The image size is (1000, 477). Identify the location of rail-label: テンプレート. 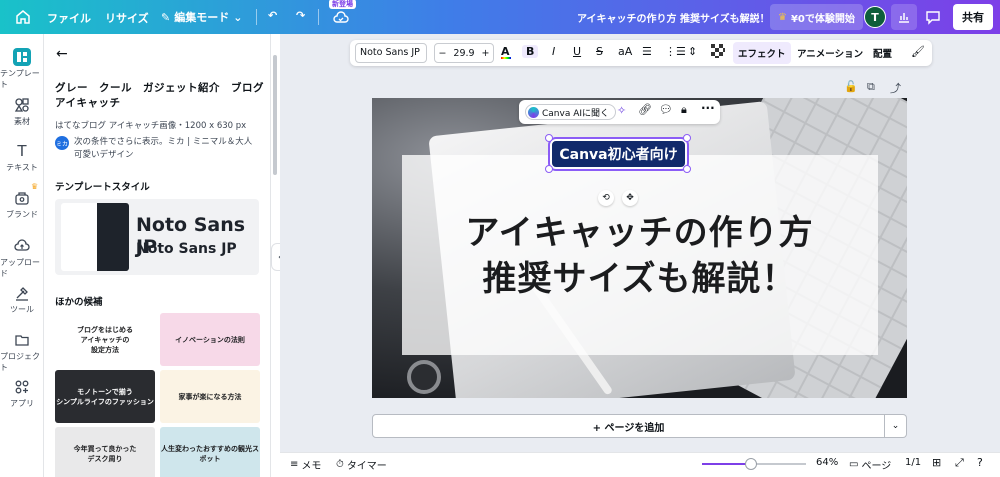
(20, 79).